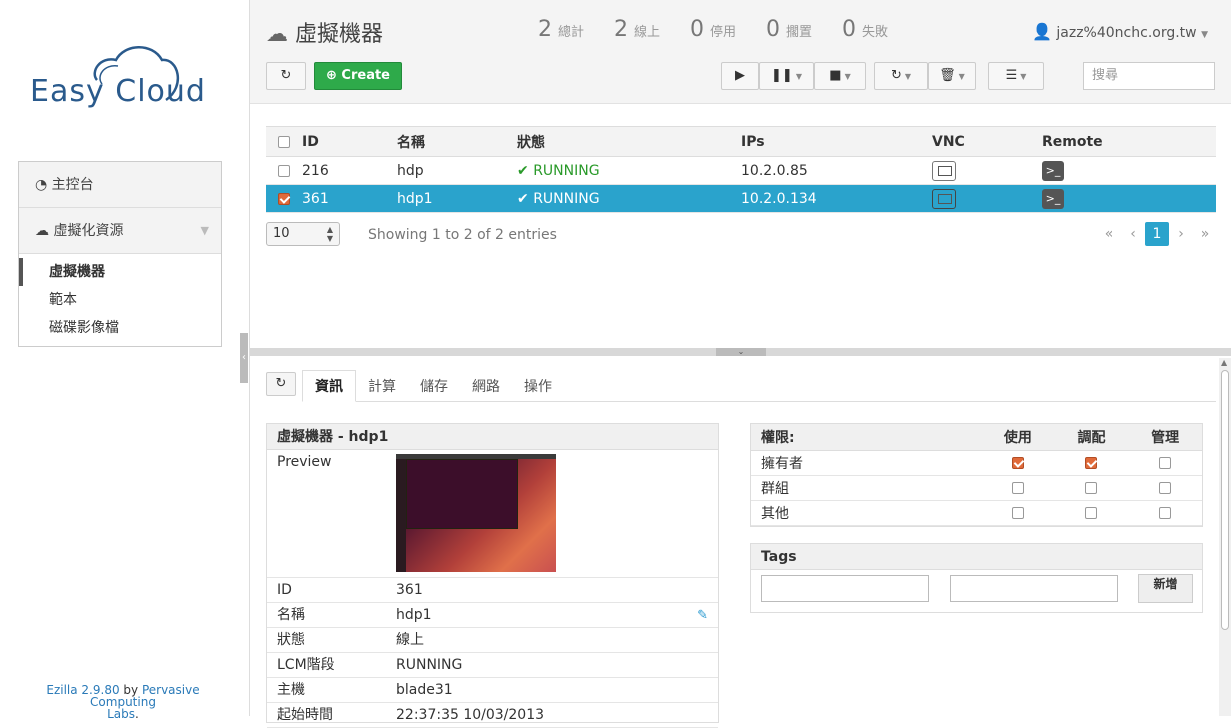 The width and height of the screenshot is (1231, 728). What do you see at coordinates (1165, 588) in the screenshot?
I see `add-tag-button: 新增` at bounding box center [1165, 588].